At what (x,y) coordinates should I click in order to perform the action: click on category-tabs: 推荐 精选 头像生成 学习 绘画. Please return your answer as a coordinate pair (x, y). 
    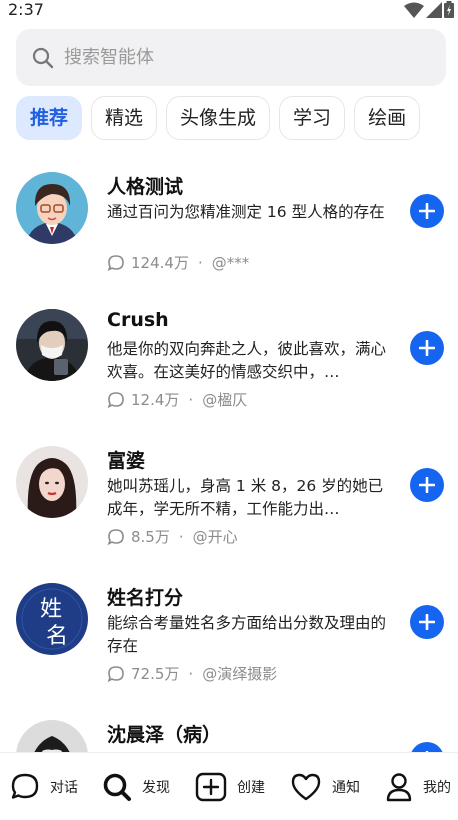
    Looking at the image, I should click on (237, 119).